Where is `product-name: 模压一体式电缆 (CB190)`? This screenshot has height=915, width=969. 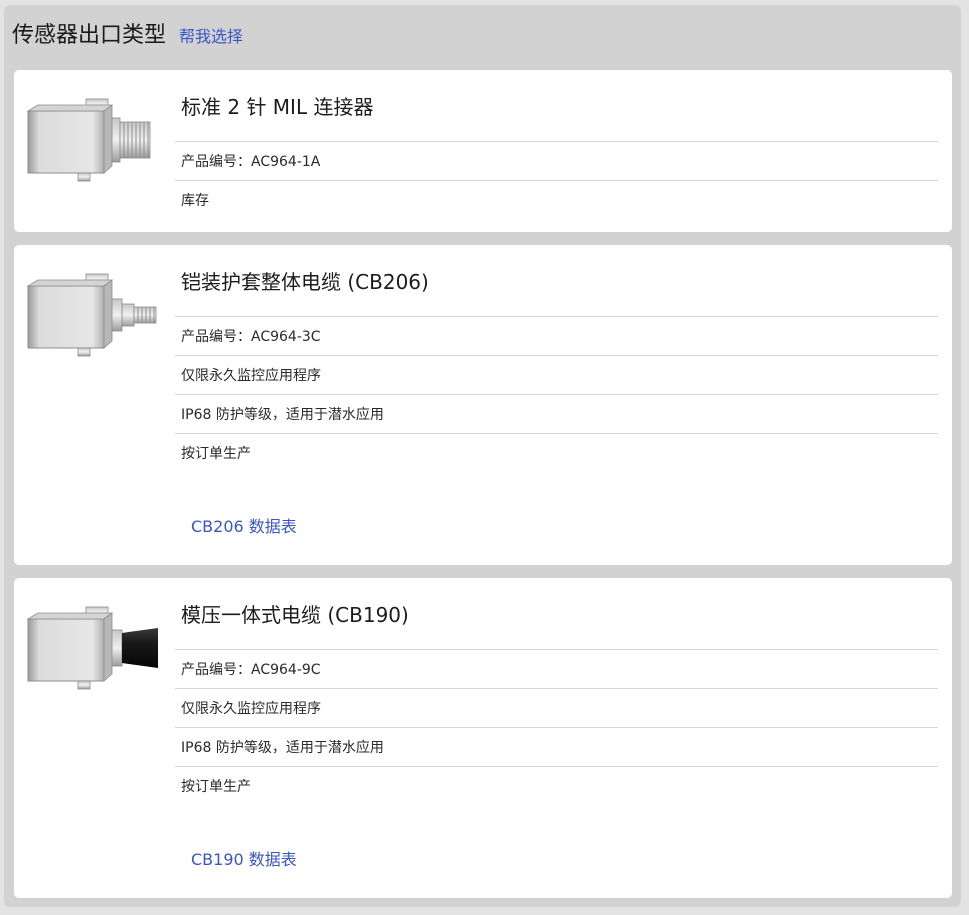 product-name: 模压一体式电缆 (CB190) is located at coordinates (556, 614).